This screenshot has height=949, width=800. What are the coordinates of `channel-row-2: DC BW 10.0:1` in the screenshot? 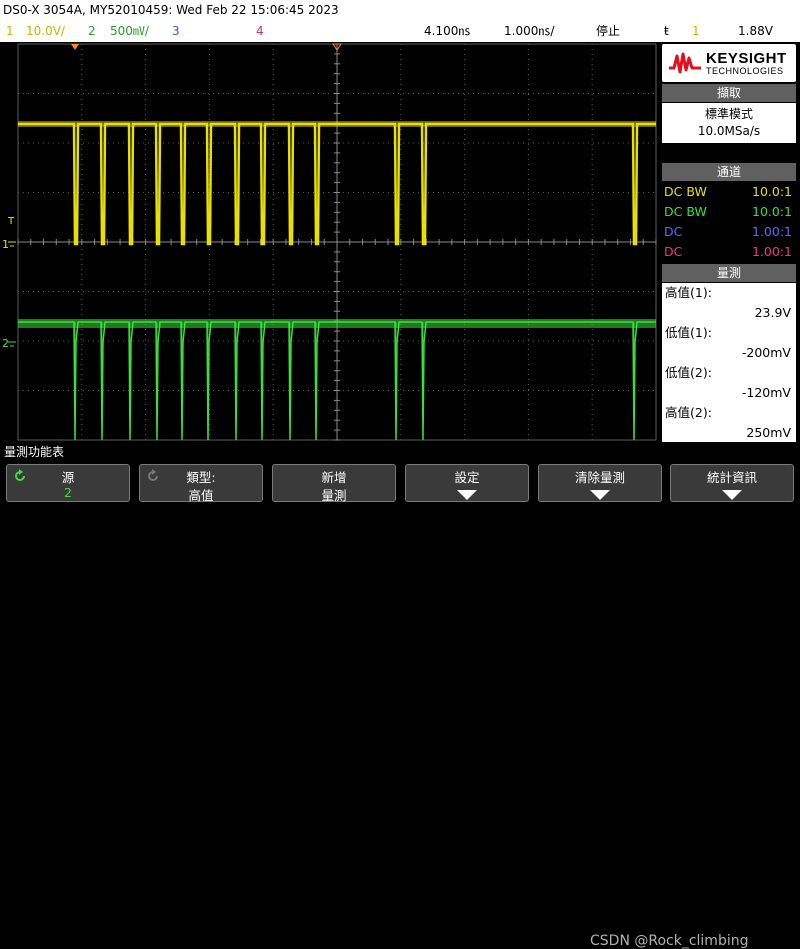 It's located at (729, 212).